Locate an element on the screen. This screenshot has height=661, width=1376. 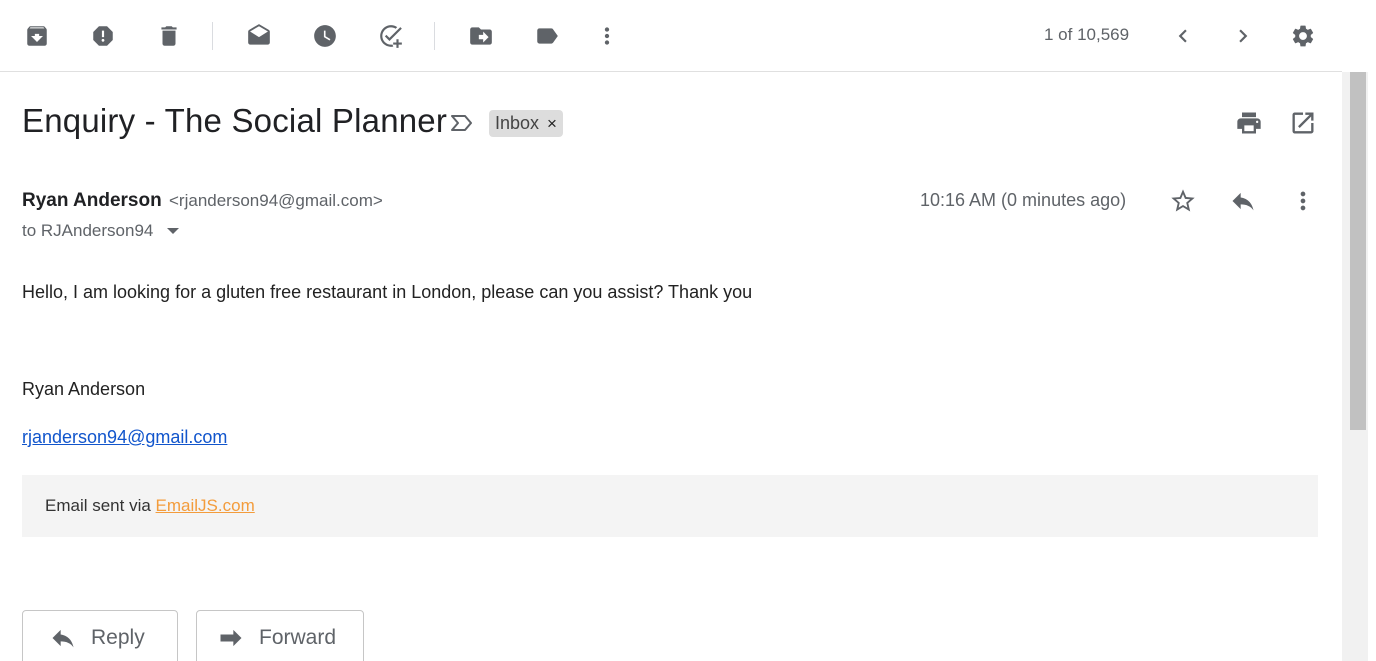
snooze-icon is located at coordinates (325, 36).